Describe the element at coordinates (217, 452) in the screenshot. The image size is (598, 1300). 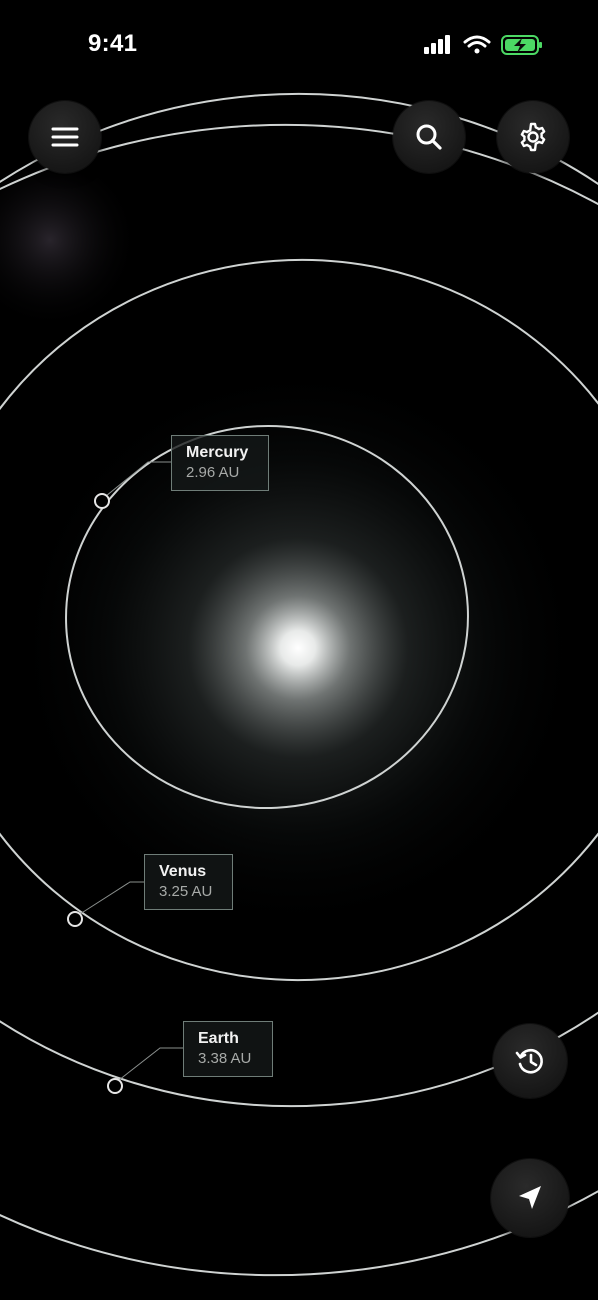
I see `planet-name: Mercury` at that location.